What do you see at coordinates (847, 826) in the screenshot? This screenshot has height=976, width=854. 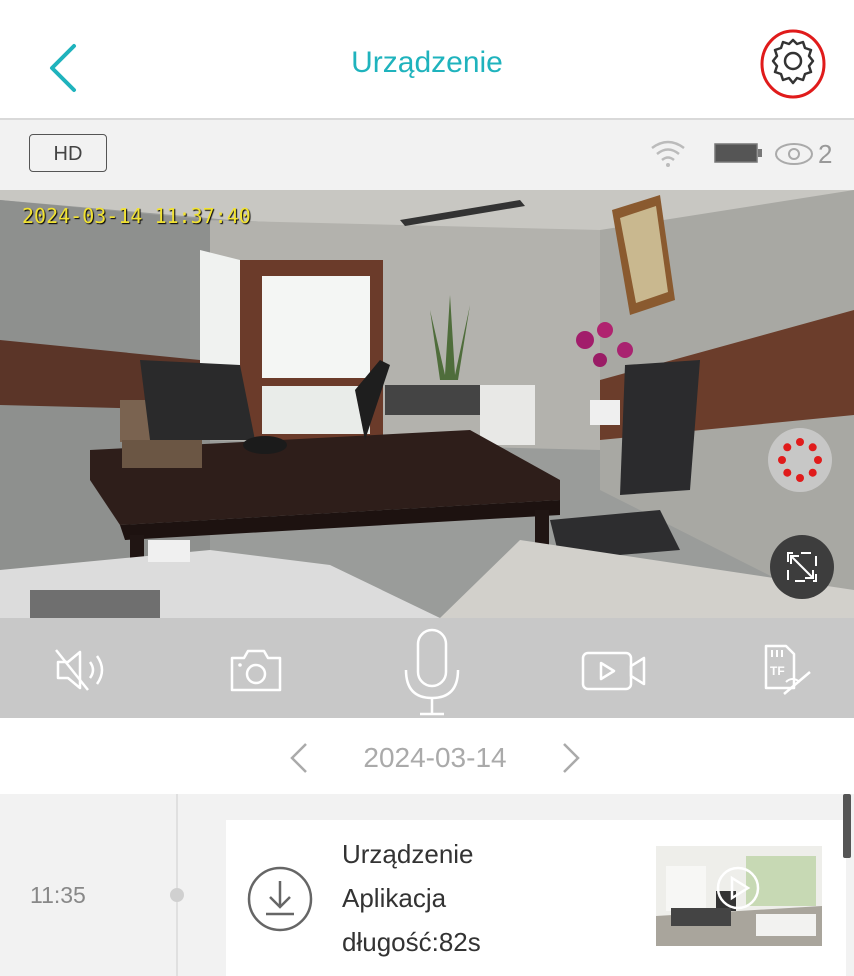 I see `scrollbar` at bounding box center [847, 826].